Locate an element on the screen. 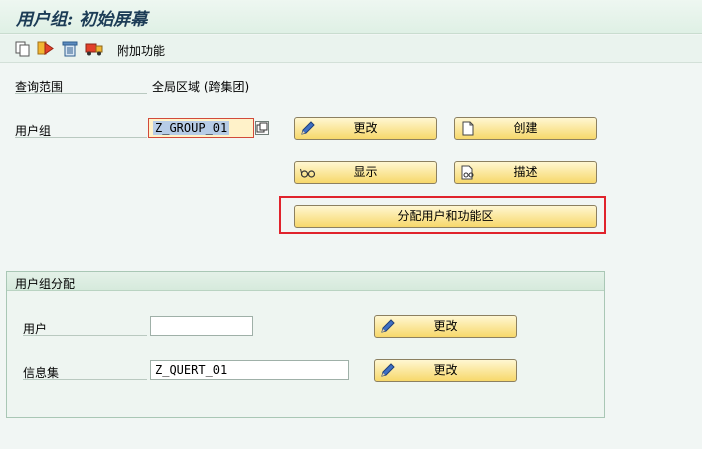  change-button-label: 更改 is located at coordinates (365, 128).